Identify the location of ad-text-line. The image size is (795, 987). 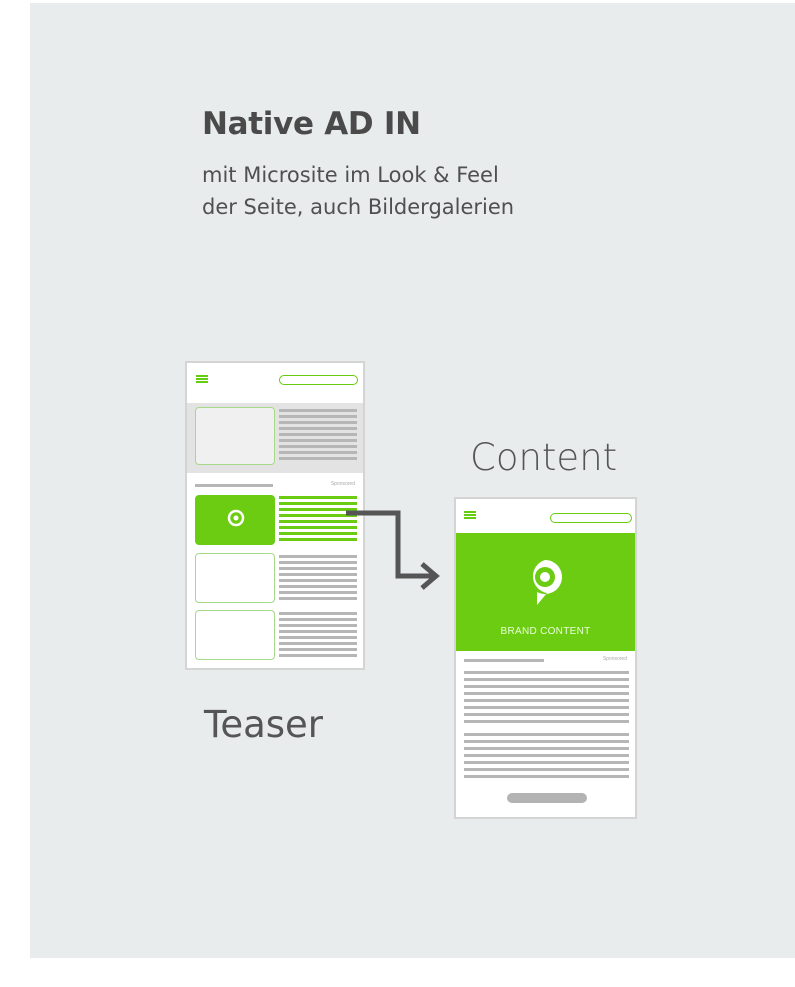
(318, 497).